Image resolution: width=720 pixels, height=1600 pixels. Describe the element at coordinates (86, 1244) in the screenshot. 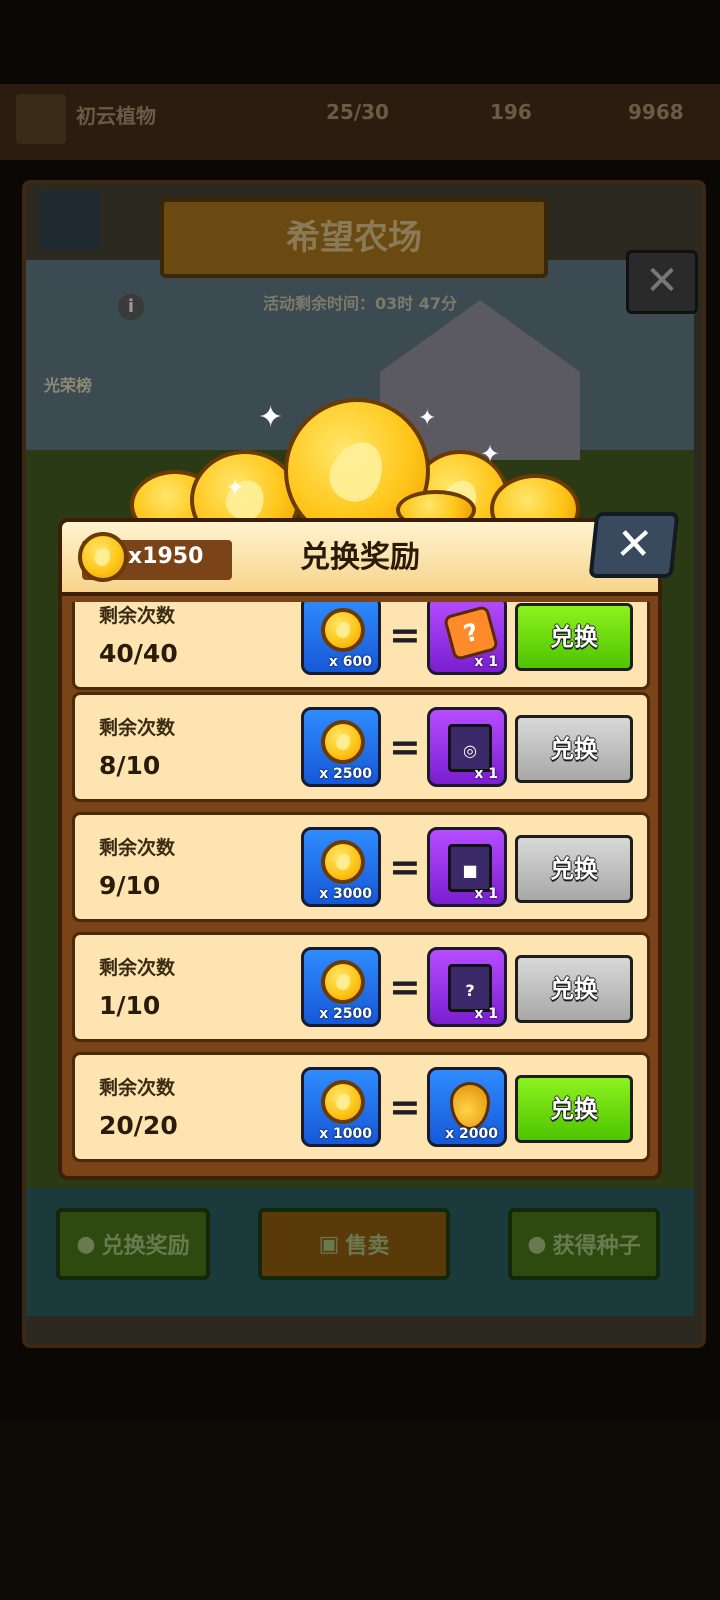

I see `coin-icon: ●` at that location.